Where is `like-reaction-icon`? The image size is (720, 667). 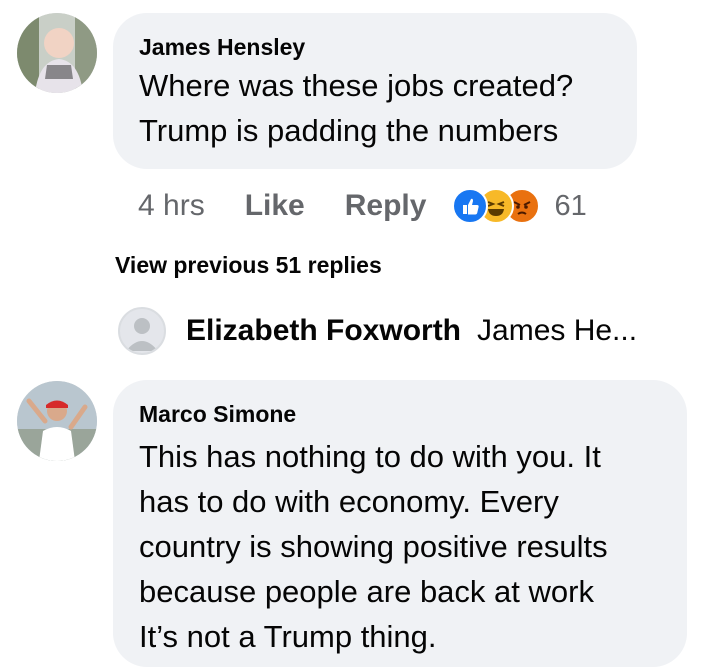 like-reaction-icon is located at coordinates (470, 206).